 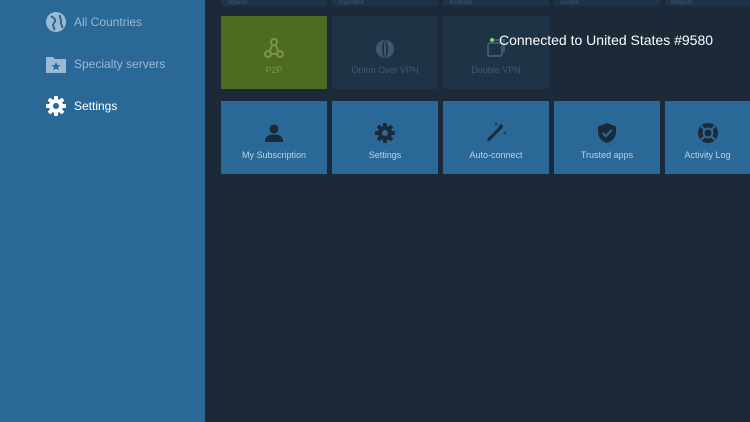 What do you see at coordinates (274, 3) in the screenshot?
I see `country-tile-albania: Albania` at bounding box center [274, 3].